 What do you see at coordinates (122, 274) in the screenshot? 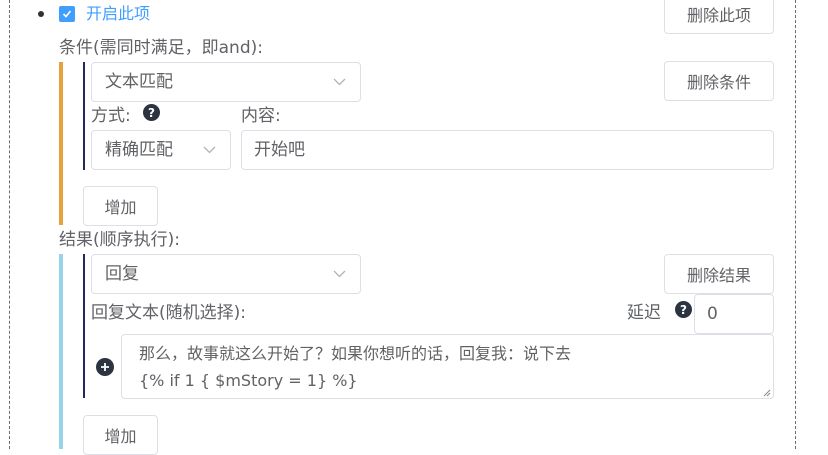
I see `result-type-value: 回复` at bounding box center [122, 274].